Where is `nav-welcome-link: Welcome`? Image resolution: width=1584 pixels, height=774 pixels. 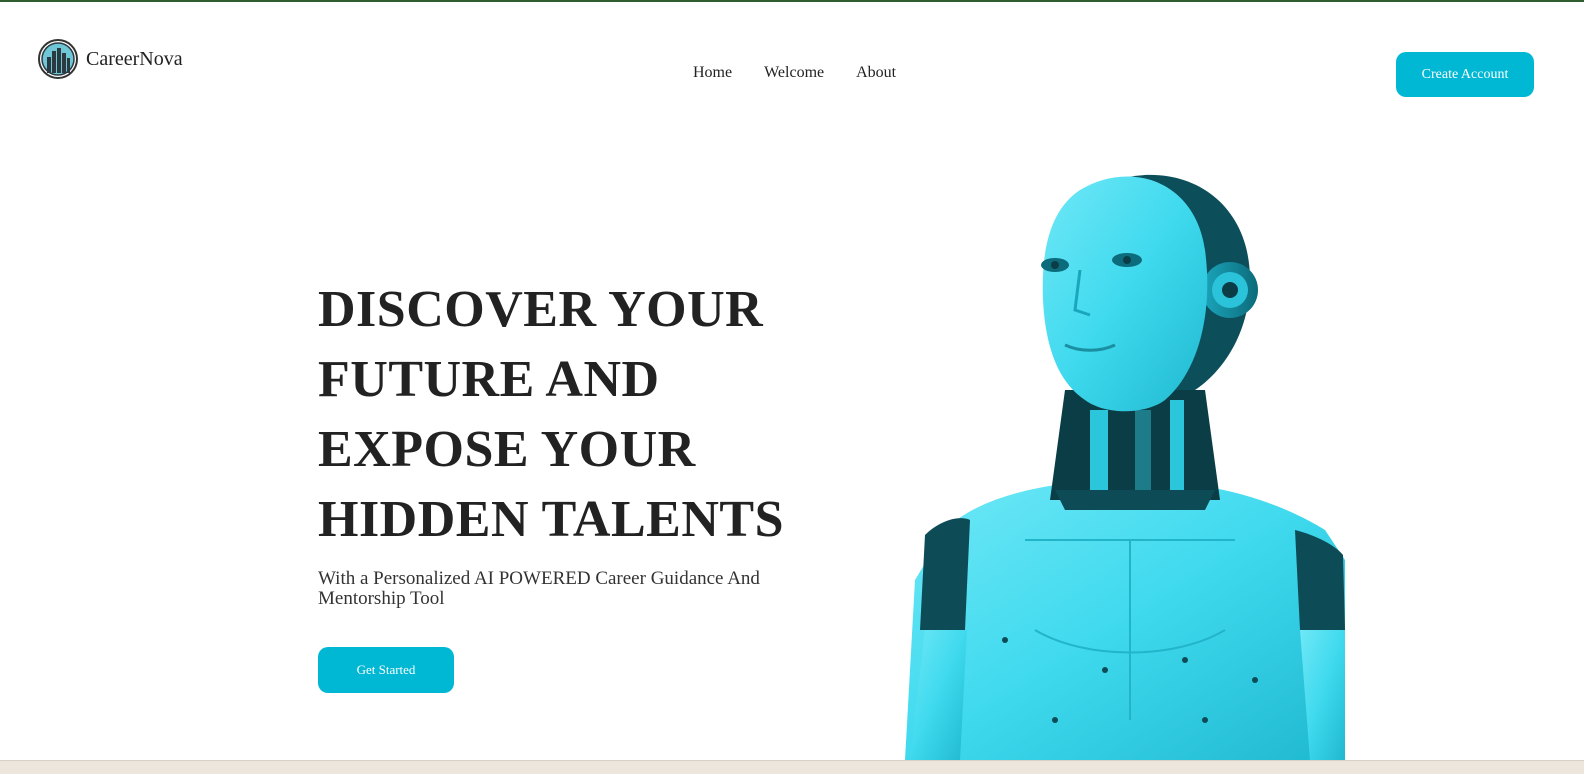
nav-welcome-link: Welcome is located at coordinates (794, 73).